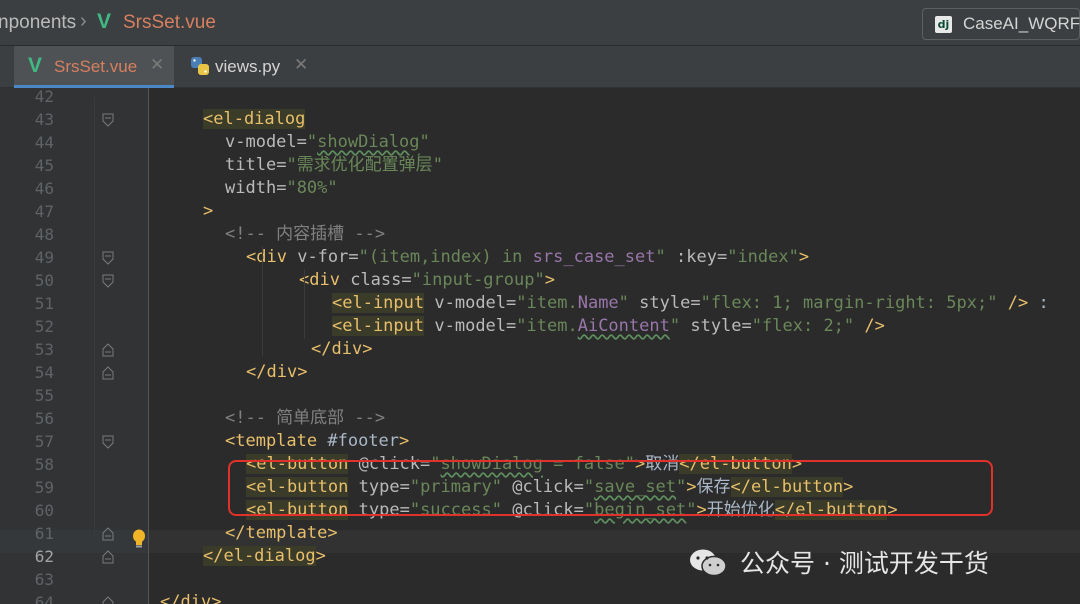 This screenshot has height=604, width=1080. Describe the element at coordinates (540, 23) in the screenshot. I see `breadcrumb: nponents › V SrsSet.vue dj CaseAI_WQRF` at that location.